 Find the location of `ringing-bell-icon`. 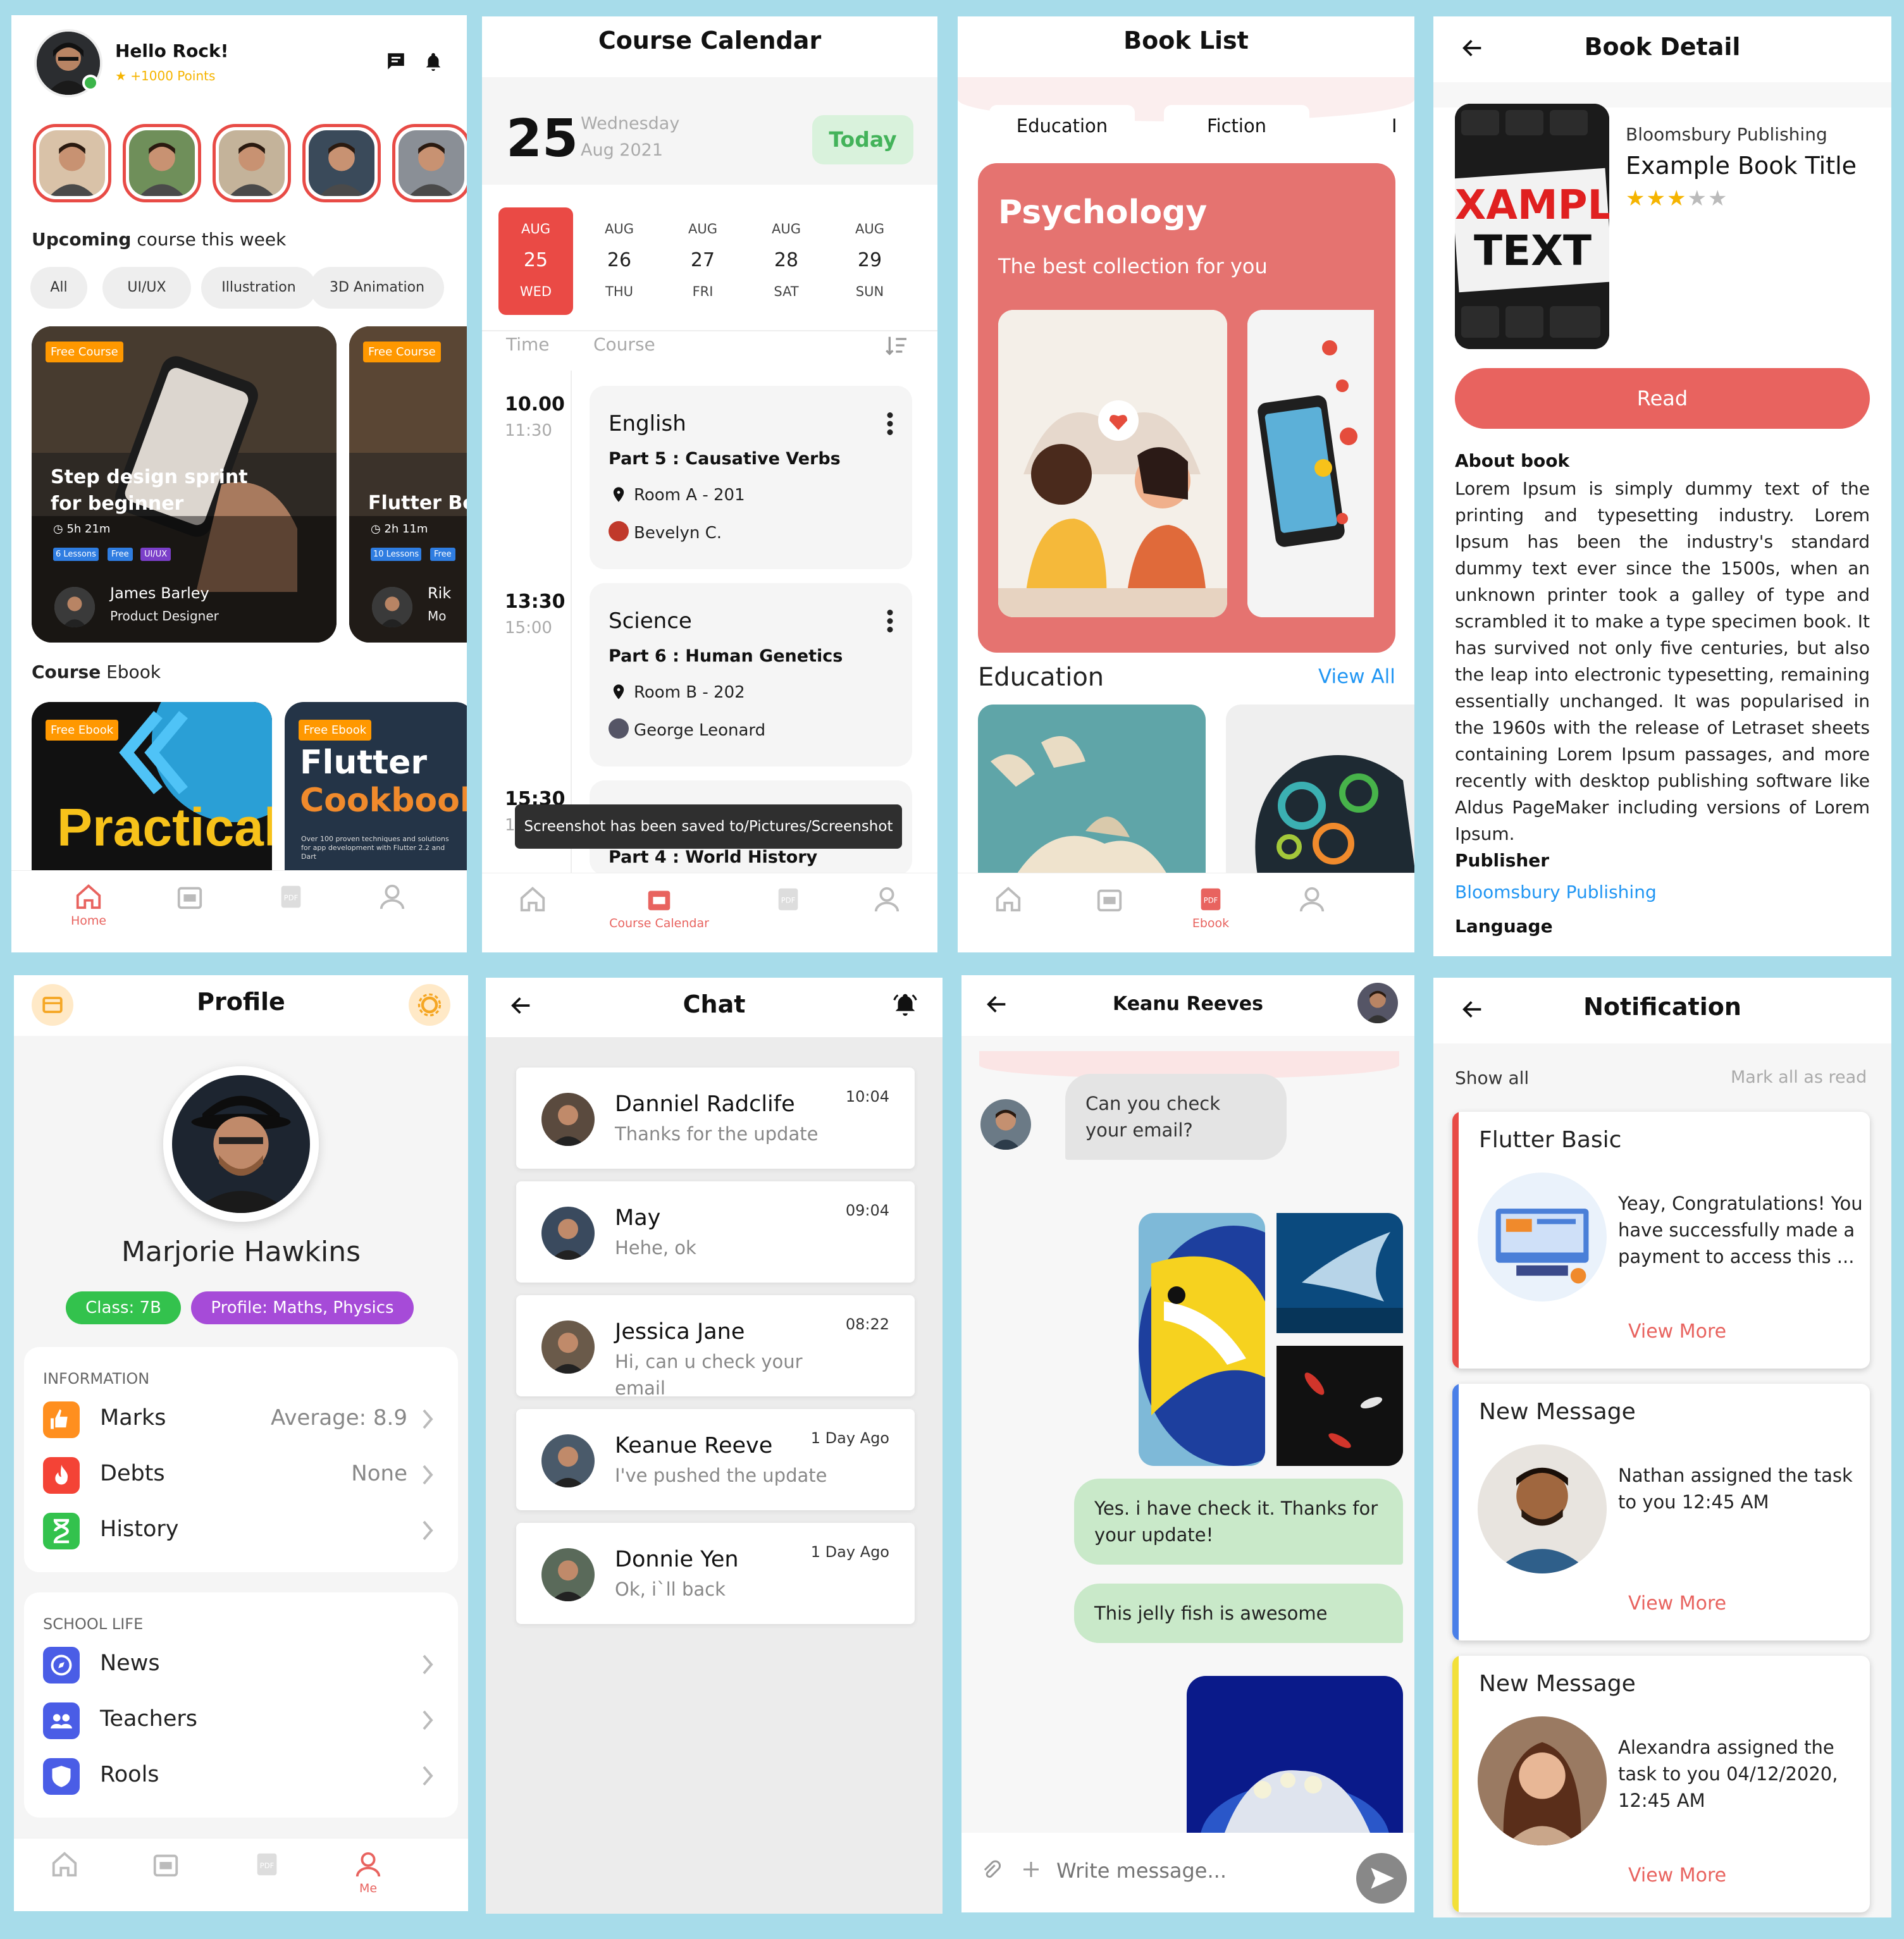

ringing-bell-icon is located at coordinates (905, 1004).